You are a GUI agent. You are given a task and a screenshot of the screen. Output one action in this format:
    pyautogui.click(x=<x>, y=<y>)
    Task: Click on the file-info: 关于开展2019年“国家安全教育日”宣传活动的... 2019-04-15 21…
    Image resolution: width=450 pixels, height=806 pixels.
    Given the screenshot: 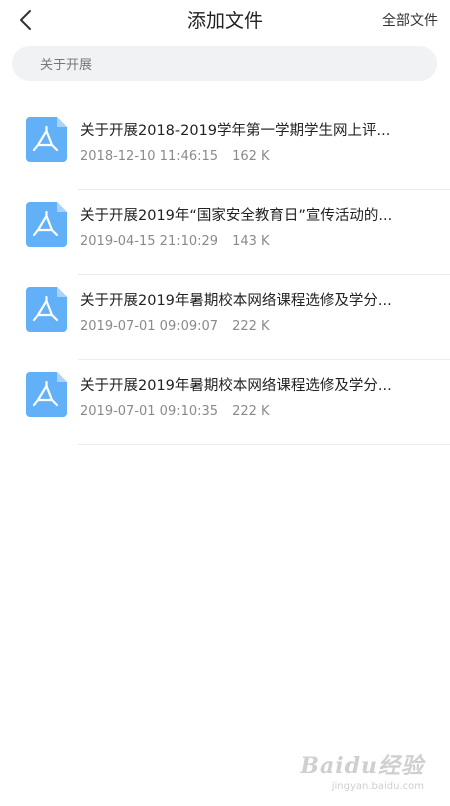 What is the action you would take?
    pyautogui.click(x=264, y=232)
    